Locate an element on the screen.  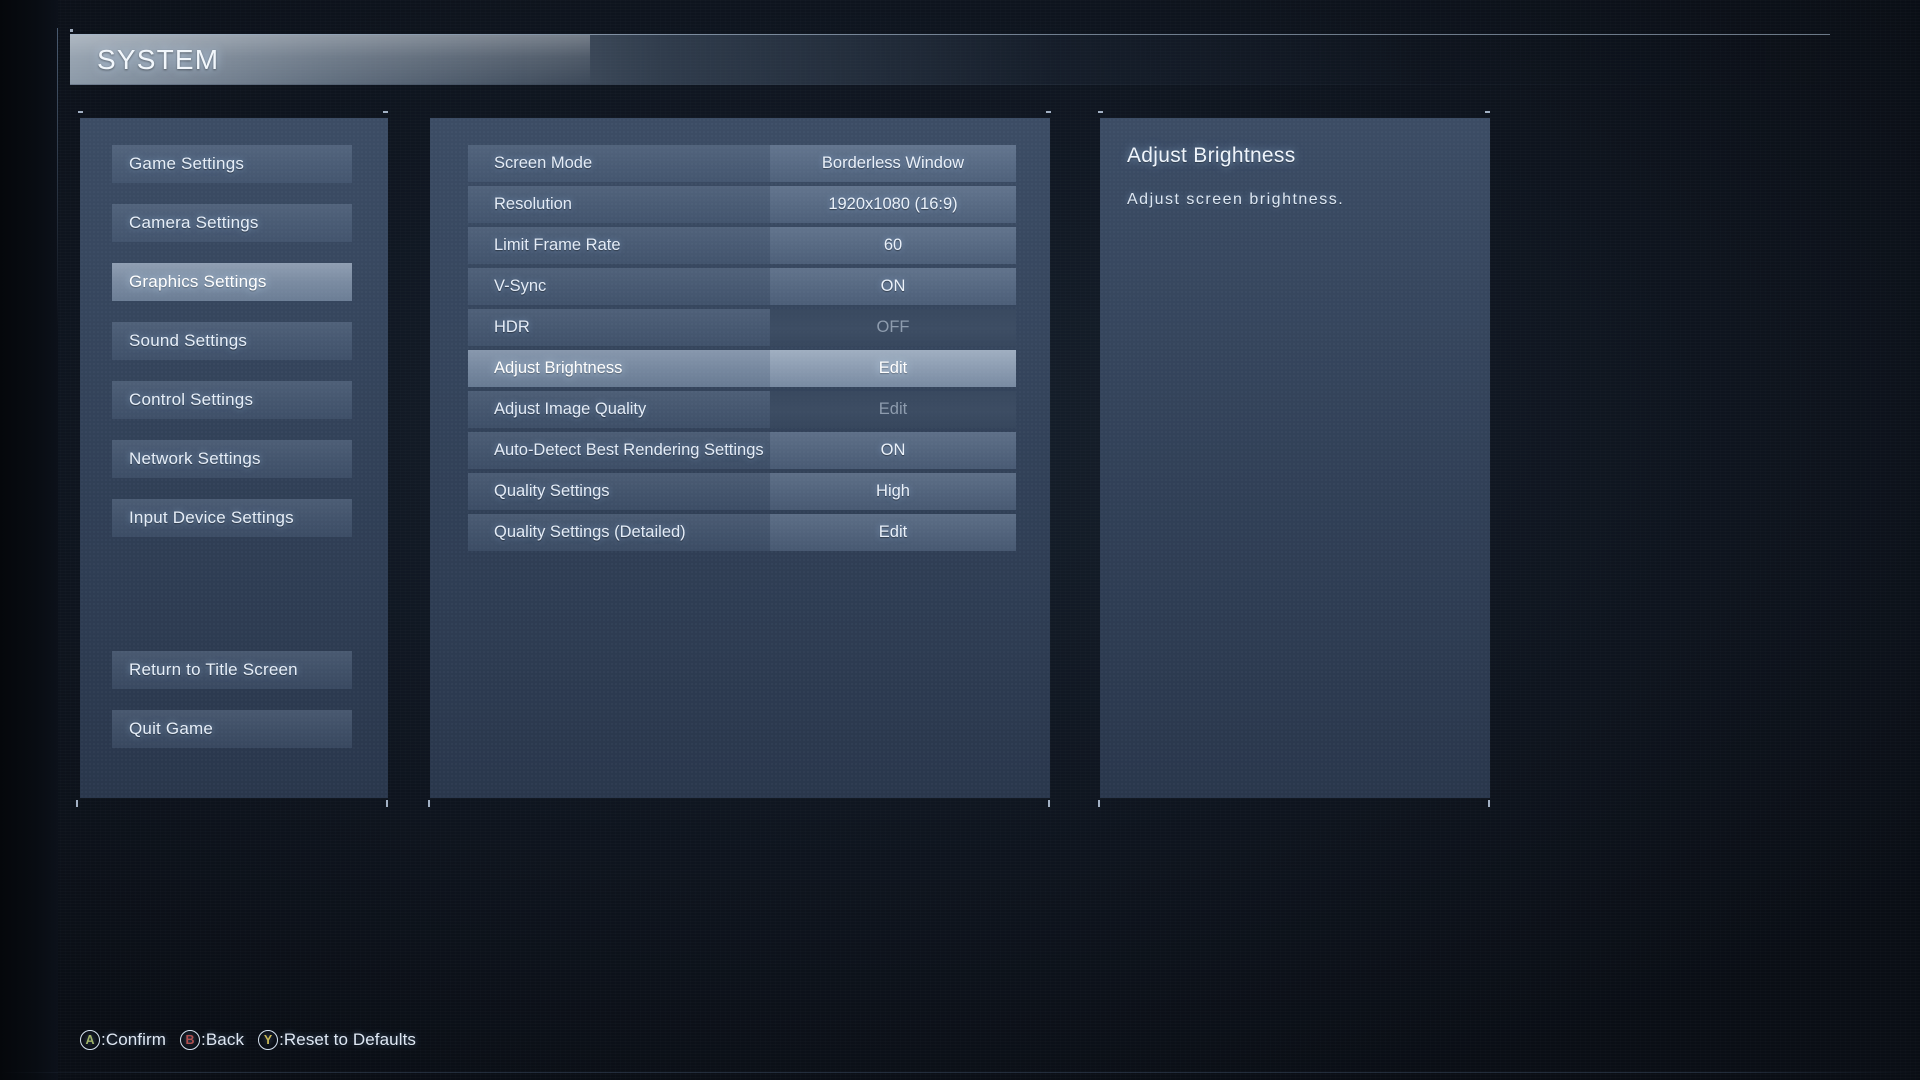
sidebar-tick-bottom-left is located at coordinates (77, 803).